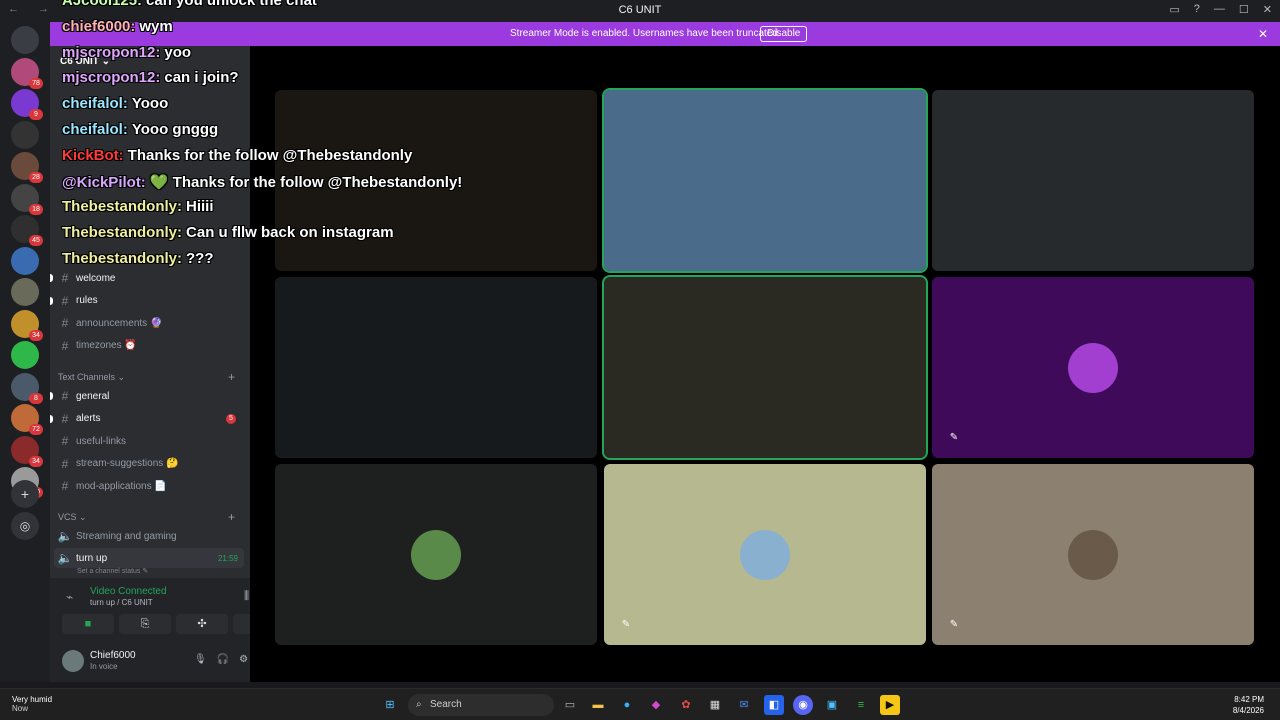 This screenshot has width=1280, height=720. What do you see at coordinates (147, 301) in the screenshot?
I see `channel-item: # rules` at bounding box center [147, 301].